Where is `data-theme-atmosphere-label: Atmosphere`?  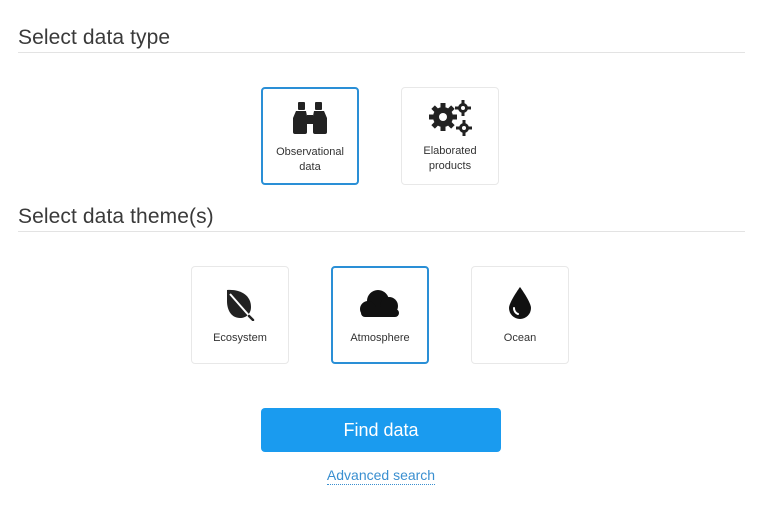 data-theme-atmosphere-label: Atmosphere is located at coordinates (380, 338).